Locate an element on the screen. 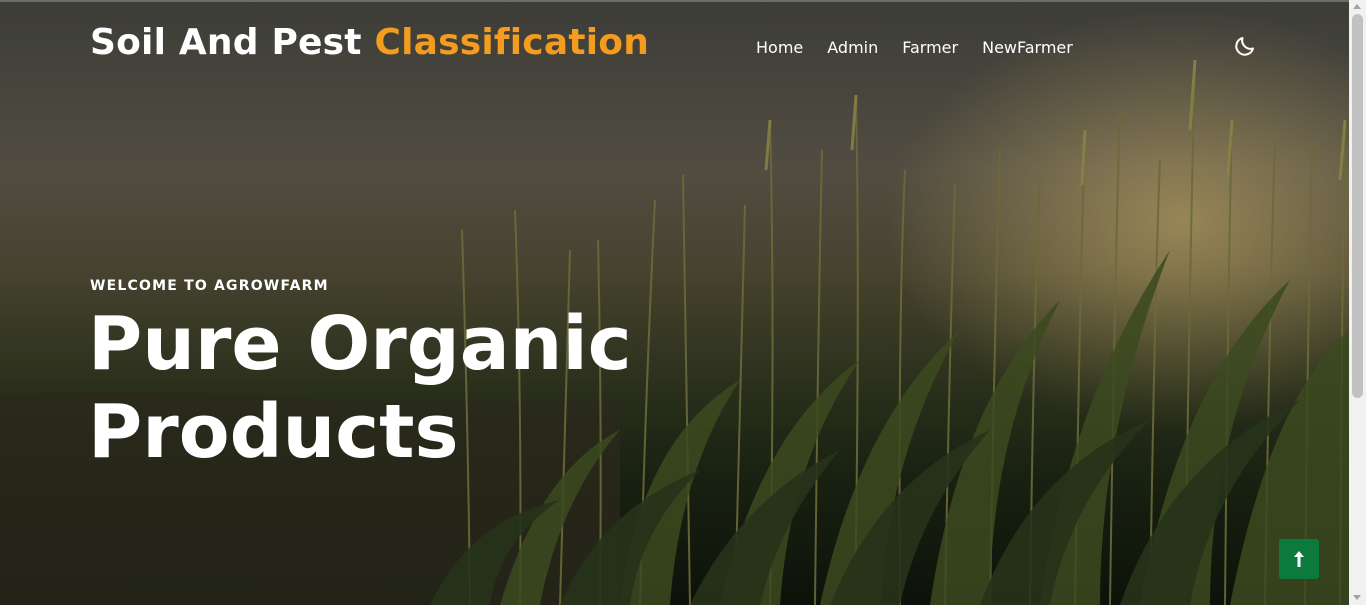 The width and height of the screenshot is (1366, 605). arrow-up-icon is located at coordinates (1299, 559).